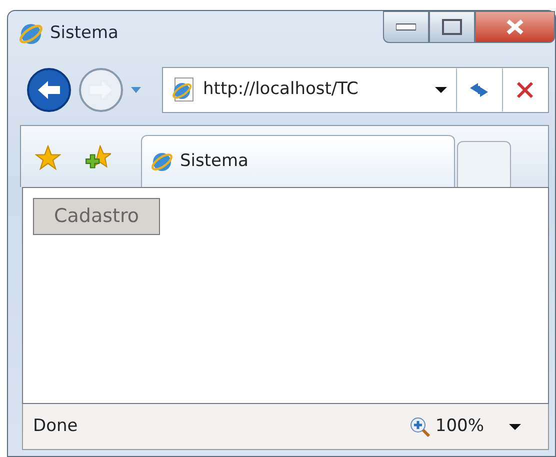  I want to click on maximize-icon, so click(452, 27).